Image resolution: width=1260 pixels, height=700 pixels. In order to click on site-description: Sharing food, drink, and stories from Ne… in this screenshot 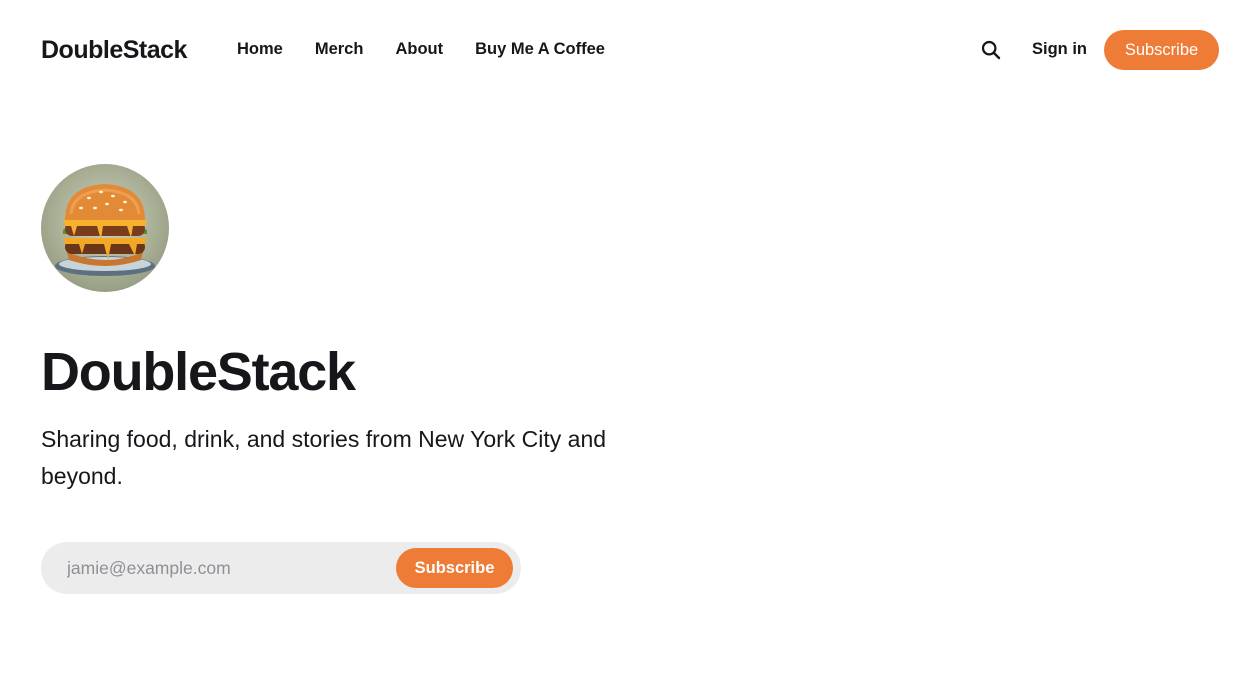, I will do `click(324, 457)`.